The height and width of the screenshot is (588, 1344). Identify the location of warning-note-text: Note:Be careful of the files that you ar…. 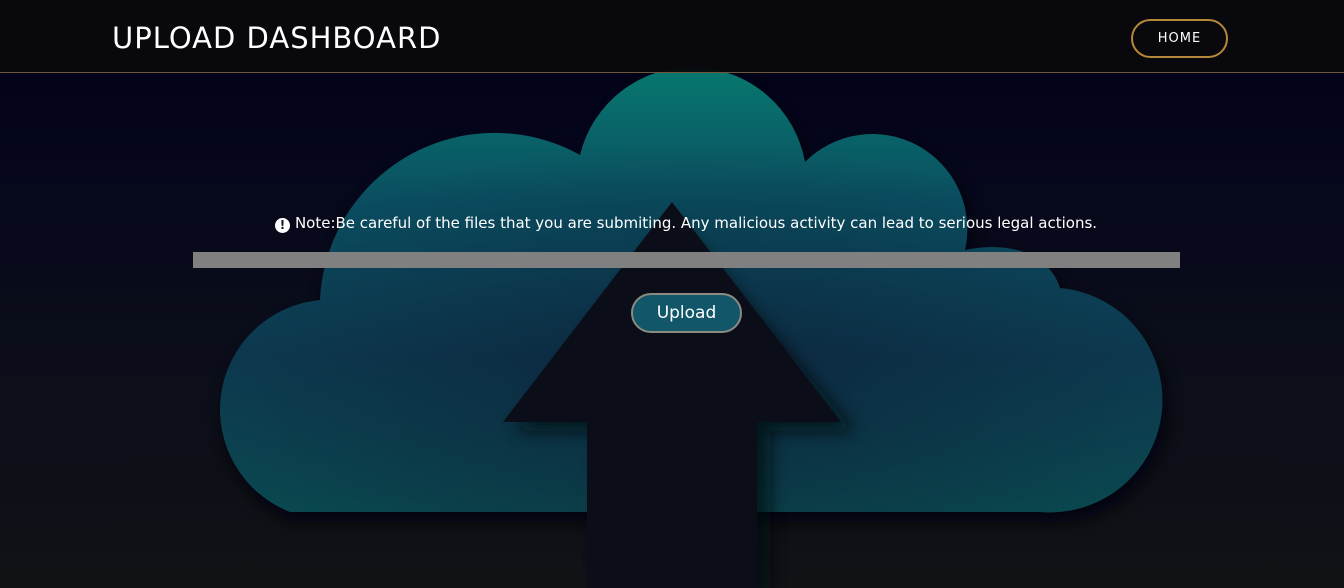
(696, 223).